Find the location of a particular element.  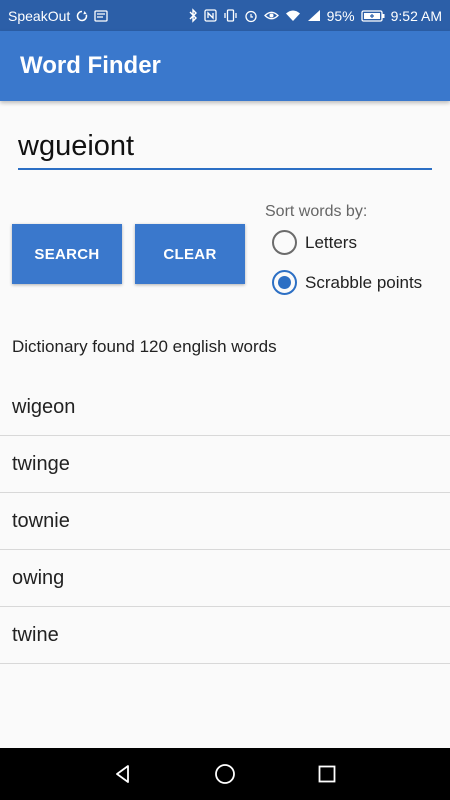

radio-selected-dot is located at coordinates (284, 282).